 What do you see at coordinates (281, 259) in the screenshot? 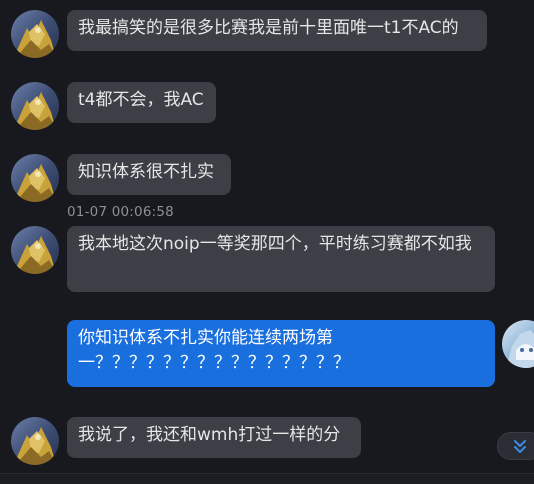
I see `message-bubble: 我本地这次noip一等奖那四个，平时练习赛都不如我` at bounding box center [281, 259].